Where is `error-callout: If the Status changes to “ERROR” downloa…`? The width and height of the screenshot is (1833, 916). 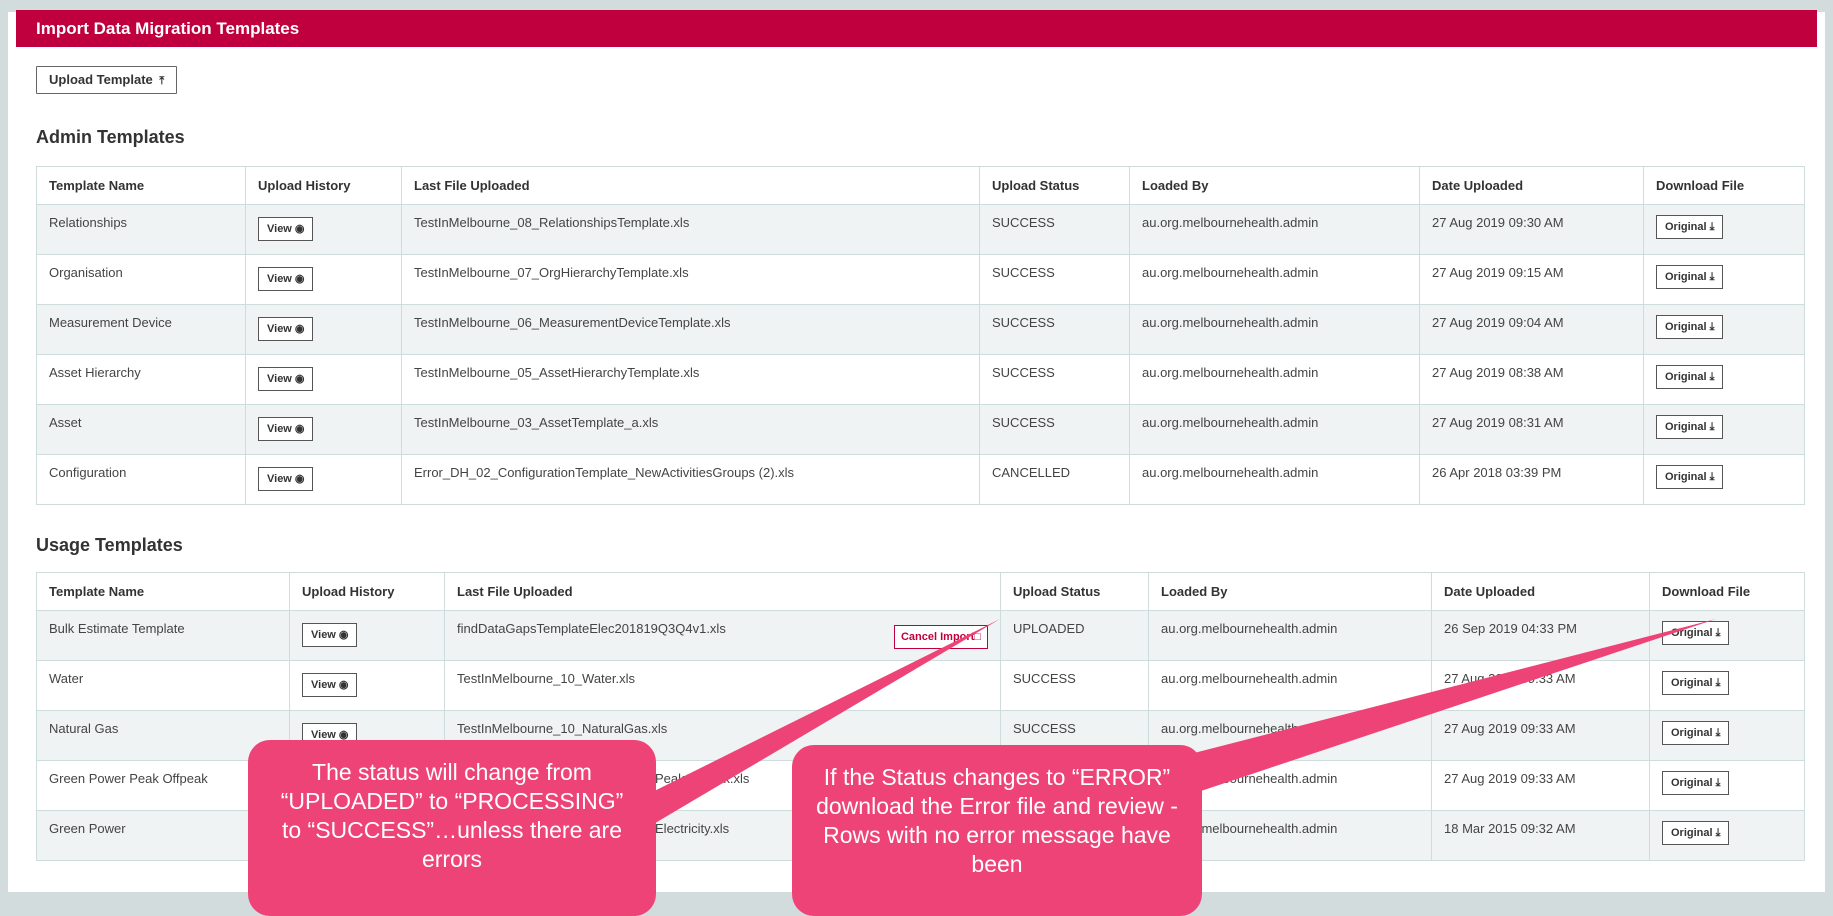
error-callout: If the Status changes to “ERROR” downloa… is located at coordinates (997, 830).